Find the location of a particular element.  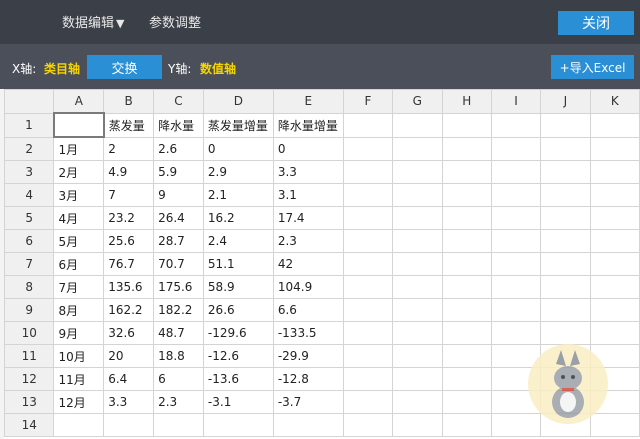

column-header-j: J is located at coordinates (565, 101).